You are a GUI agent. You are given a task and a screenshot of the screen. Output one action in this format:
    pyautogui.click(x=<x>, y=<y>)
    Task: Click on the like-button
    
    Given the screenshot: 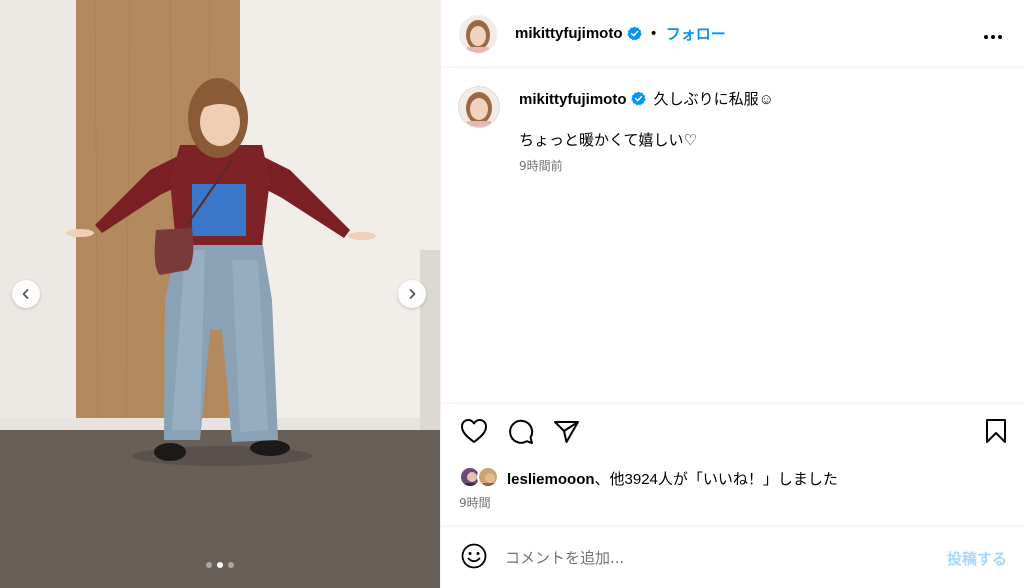 What is the action you would take?
    pyautogui.click(x=474, y=433)
    